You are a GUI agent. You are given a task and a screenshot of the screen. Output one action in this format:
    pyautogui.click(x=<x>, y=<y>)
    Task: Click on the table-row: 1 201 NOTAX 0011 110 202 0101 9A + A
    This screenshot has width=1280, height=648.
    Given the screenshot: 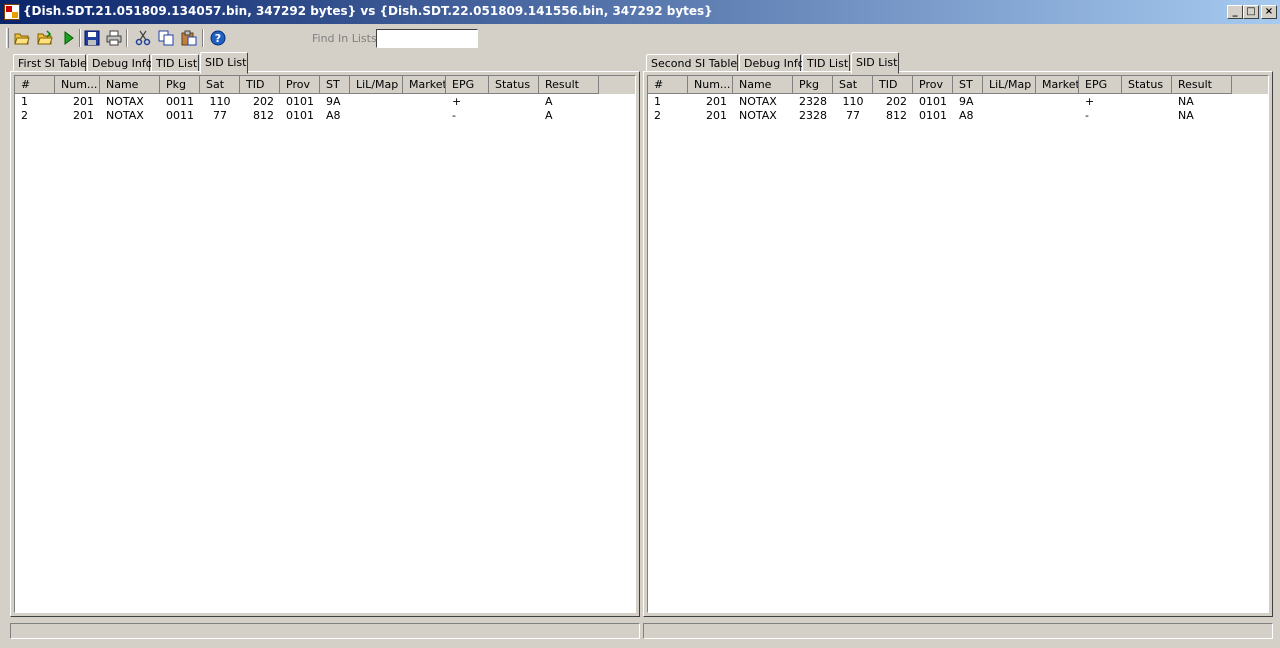 What is the action you would take?
    pyautogui.click(x=325, y=101)
    